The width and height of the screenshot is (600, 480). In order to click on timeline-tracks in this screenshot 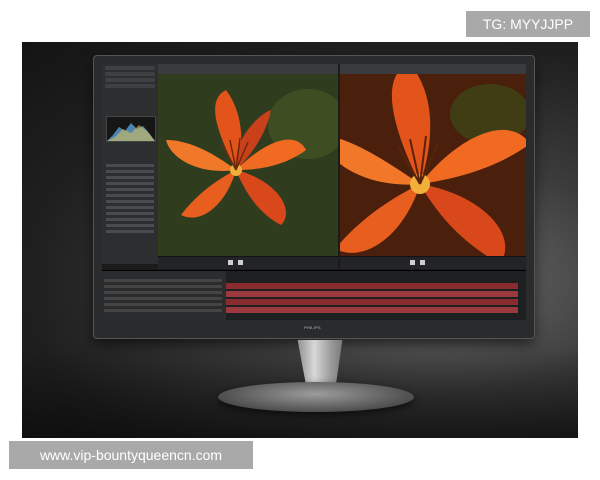, I will do `click(376, 295)`.